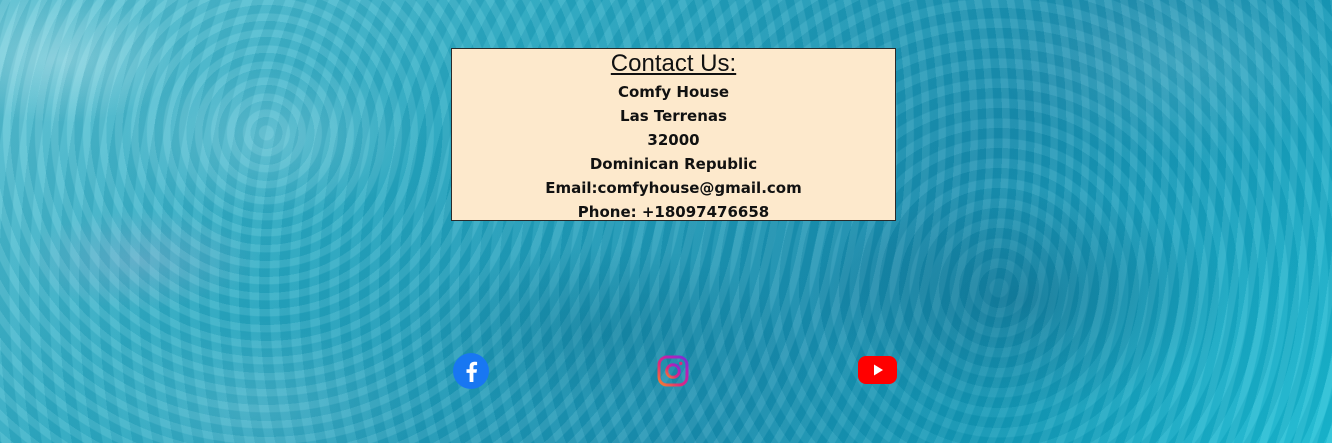  Describe the element at coordinates (673, 92) in the screenshot. I see `business-name: Comfy House` at that location.